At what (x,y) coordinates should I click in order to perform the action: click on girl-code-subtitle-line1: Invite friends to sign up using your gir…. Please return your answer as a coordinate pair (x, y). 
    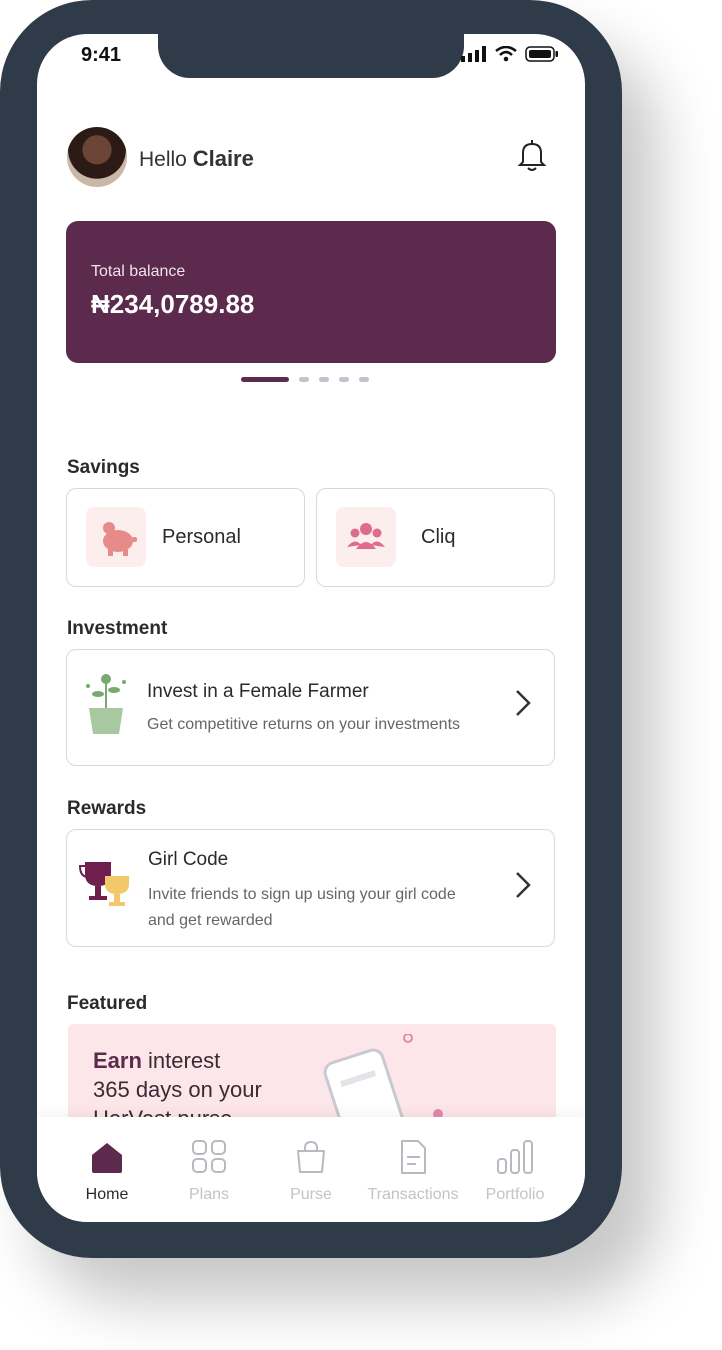
    Looking at the image, I should click on (302, 894).